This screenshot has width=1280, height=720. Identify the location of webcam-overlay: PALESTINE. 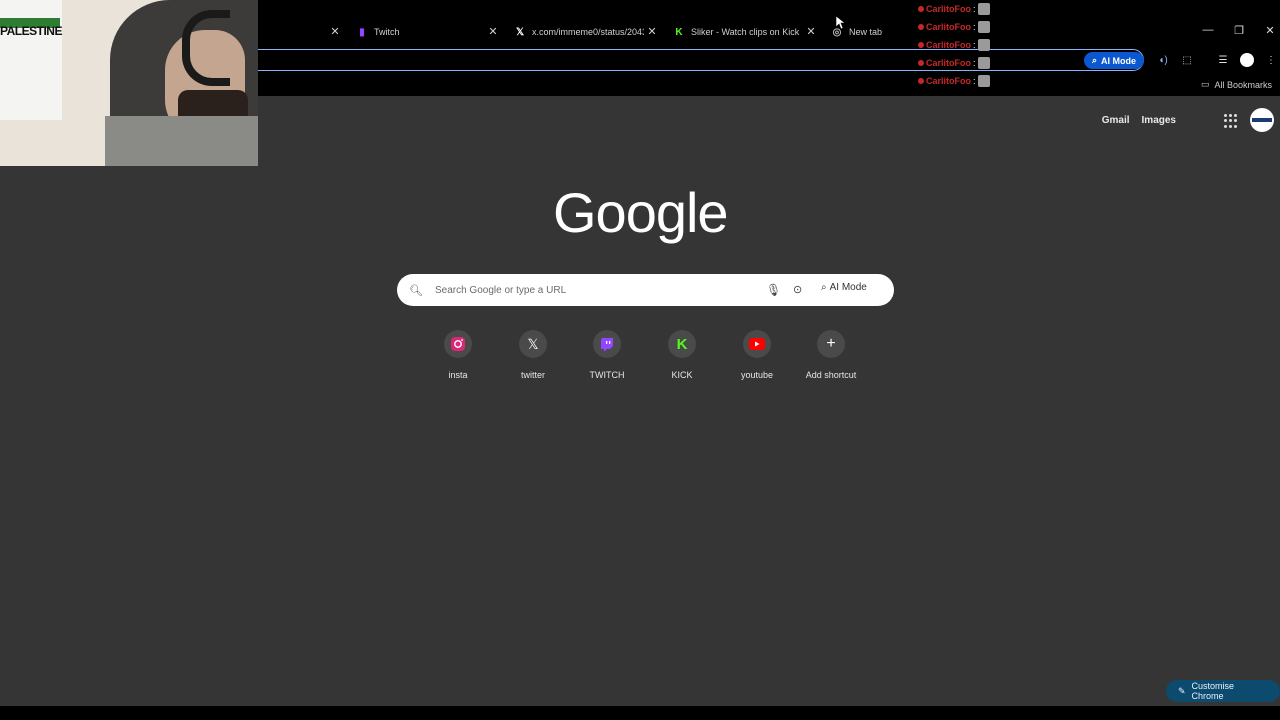
(129, 83).